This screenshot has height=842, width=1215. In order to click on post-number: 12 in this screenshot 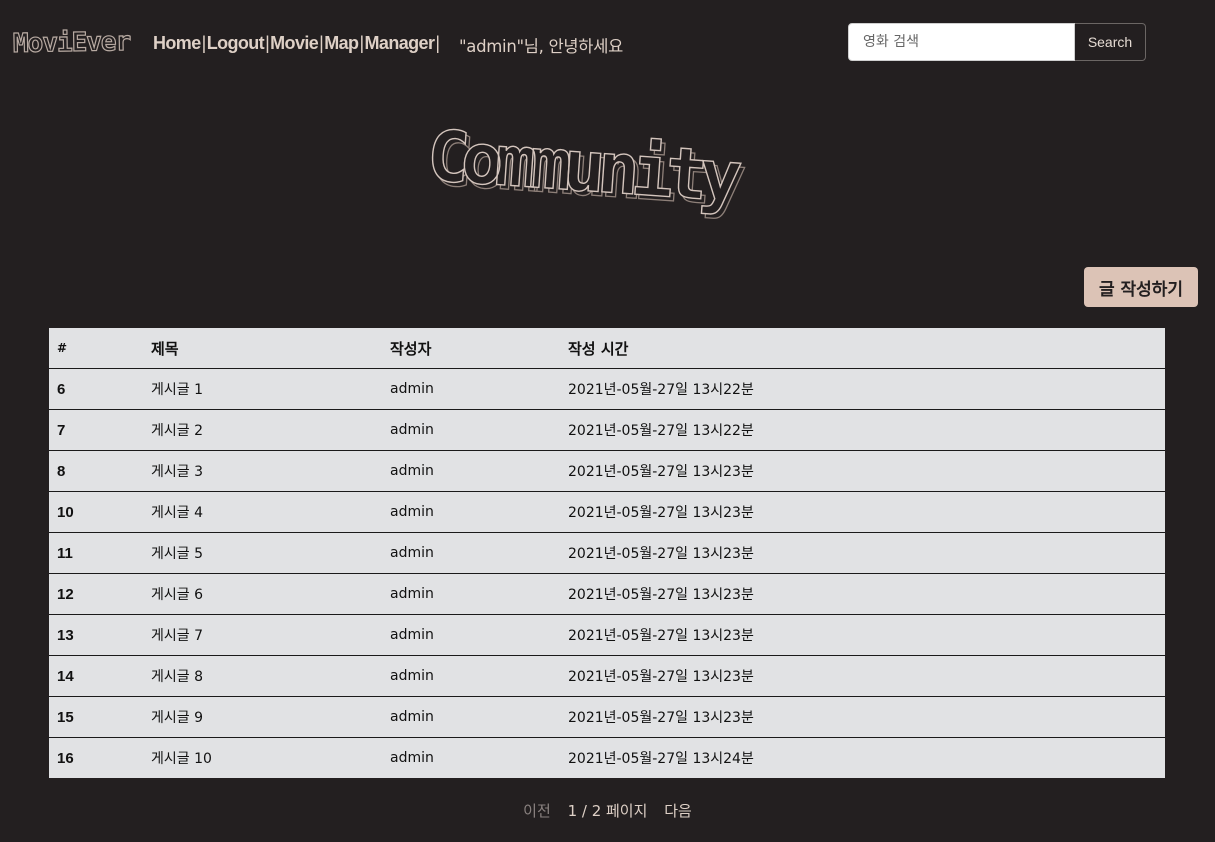, I will do `click(96, 594)`.